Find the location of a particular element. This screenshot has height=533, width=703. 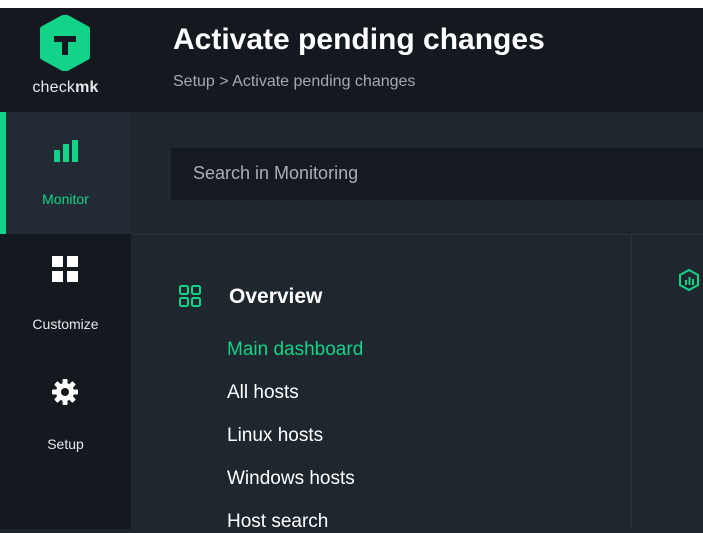

search-placeholder: Search in Monitoring is located at coordinates (276, 173).